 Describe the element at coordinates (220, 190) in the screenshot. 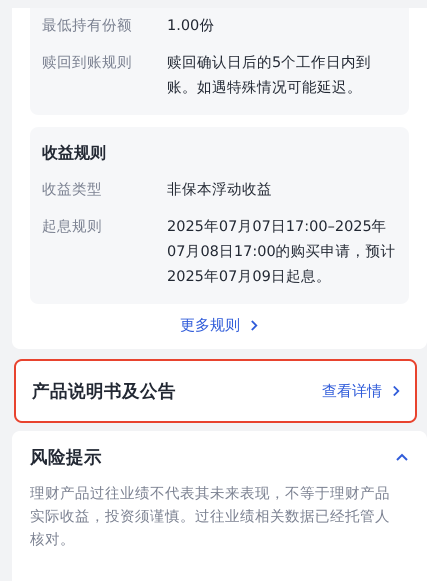

I see `row-value: 非保本浮动收益` at that location.